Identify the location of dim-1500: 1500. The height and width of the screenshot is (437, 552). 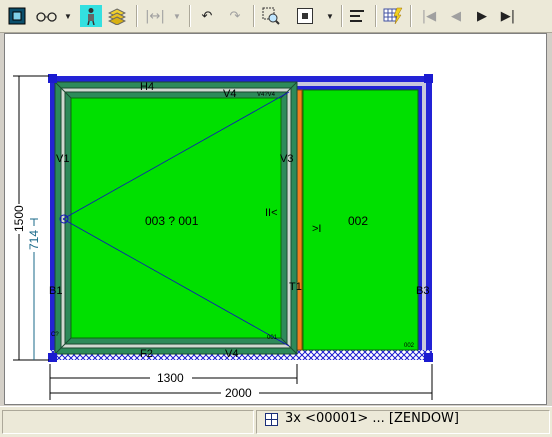
(19, 218).